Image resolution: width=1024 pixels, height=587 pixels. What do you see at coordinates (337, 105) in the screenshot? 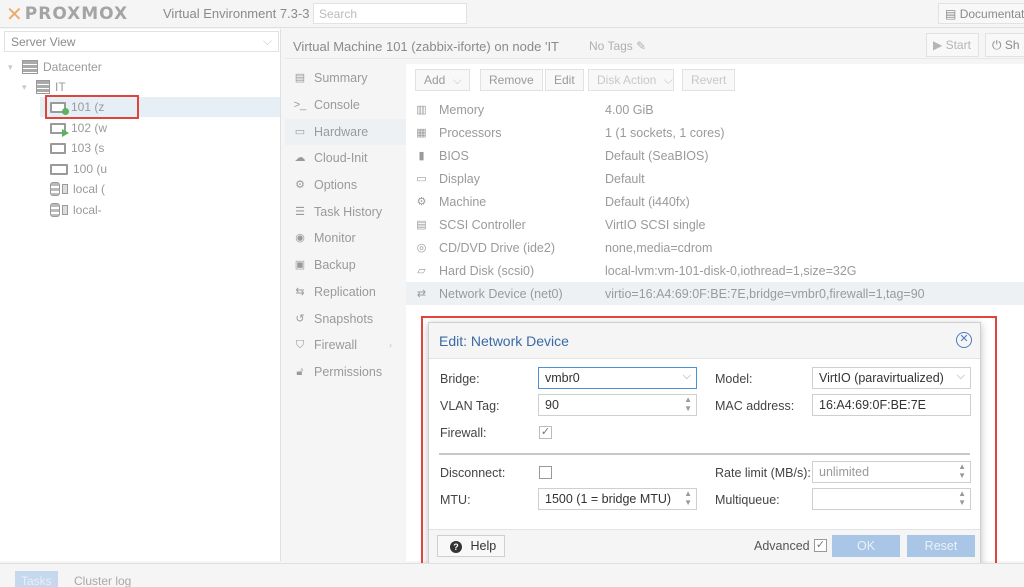
I see `nav-item-label: Console` at bounding box center [337, 105].